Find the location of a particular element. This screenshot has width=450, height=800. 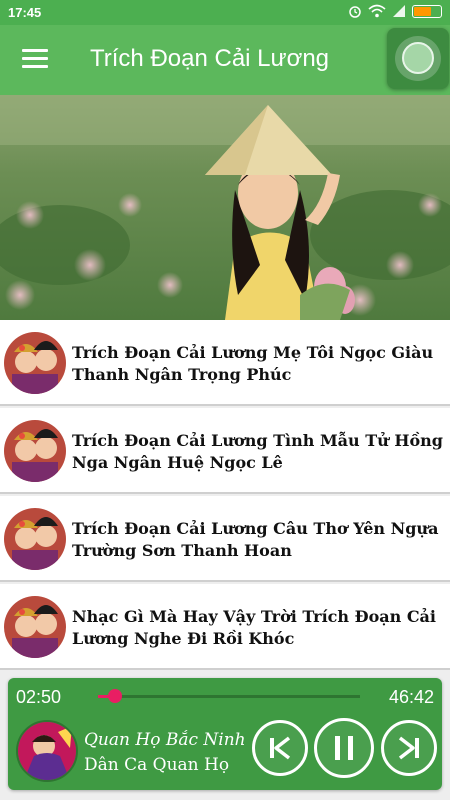

battery-level is located at coordinates (422, 11).